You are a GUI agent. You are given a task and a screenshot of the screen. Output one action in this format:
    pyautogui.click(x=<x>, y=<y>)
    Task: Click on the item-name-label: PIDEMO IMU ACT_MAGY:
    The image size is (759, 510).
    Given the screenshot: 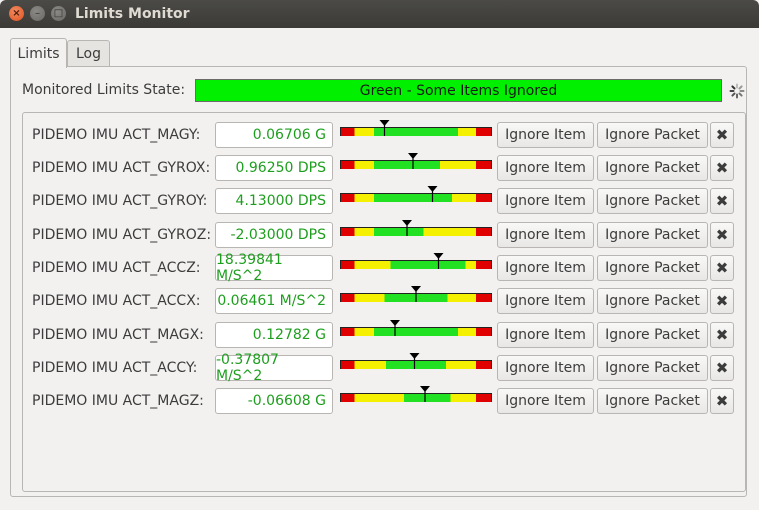 What is the action you would take?
    pyautogui.click(x=116, y=135)
    